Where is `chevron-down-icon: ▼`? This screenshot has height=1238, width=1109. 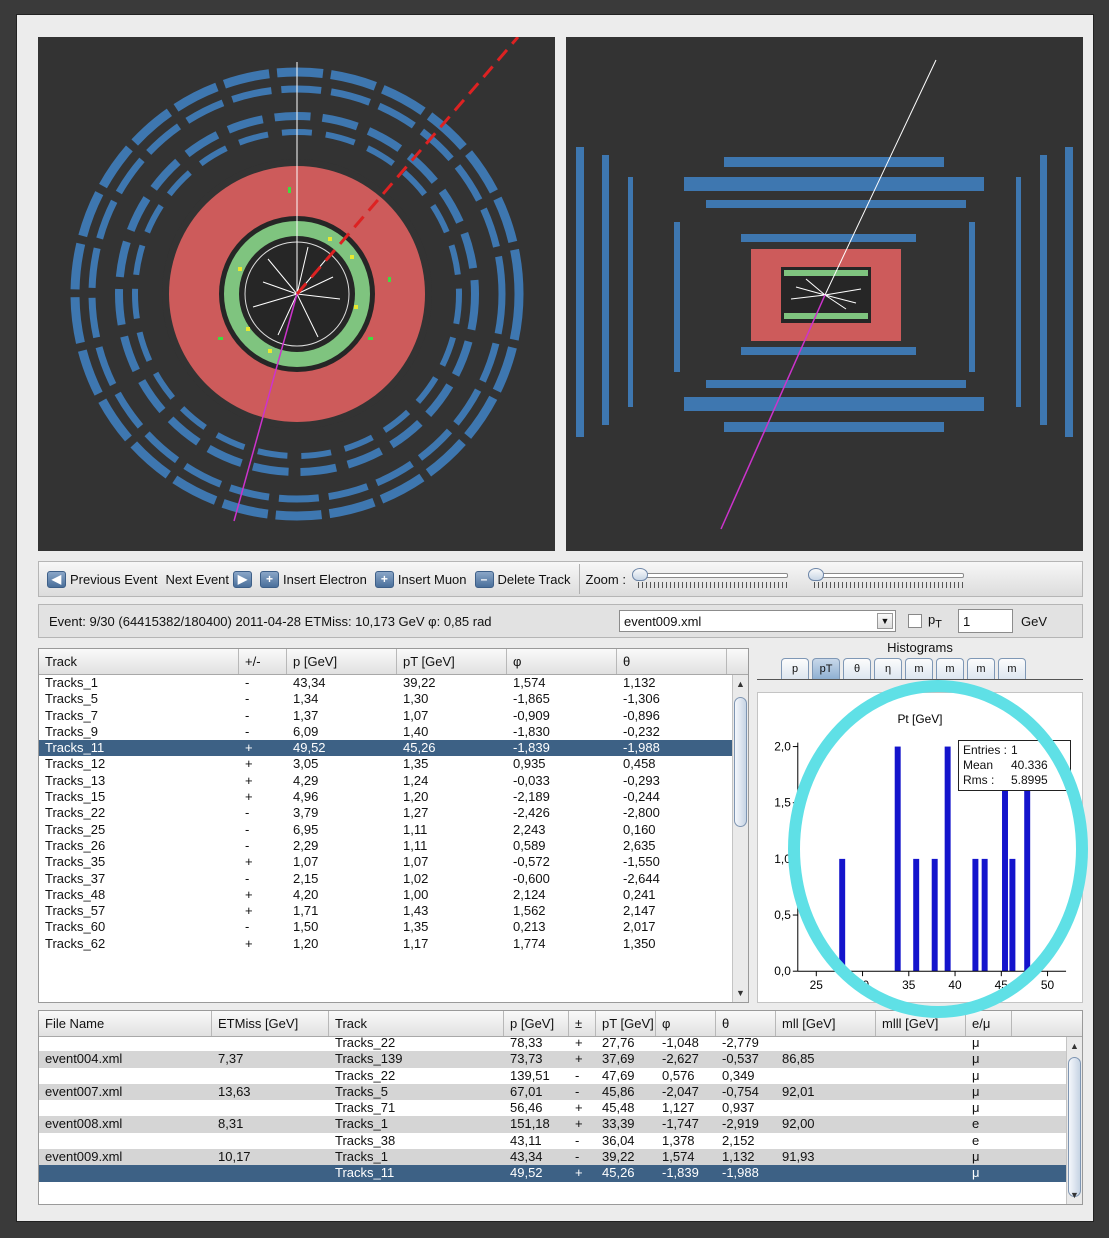
chevron-down-icon: ▼ is located at coordinates (885, 621).